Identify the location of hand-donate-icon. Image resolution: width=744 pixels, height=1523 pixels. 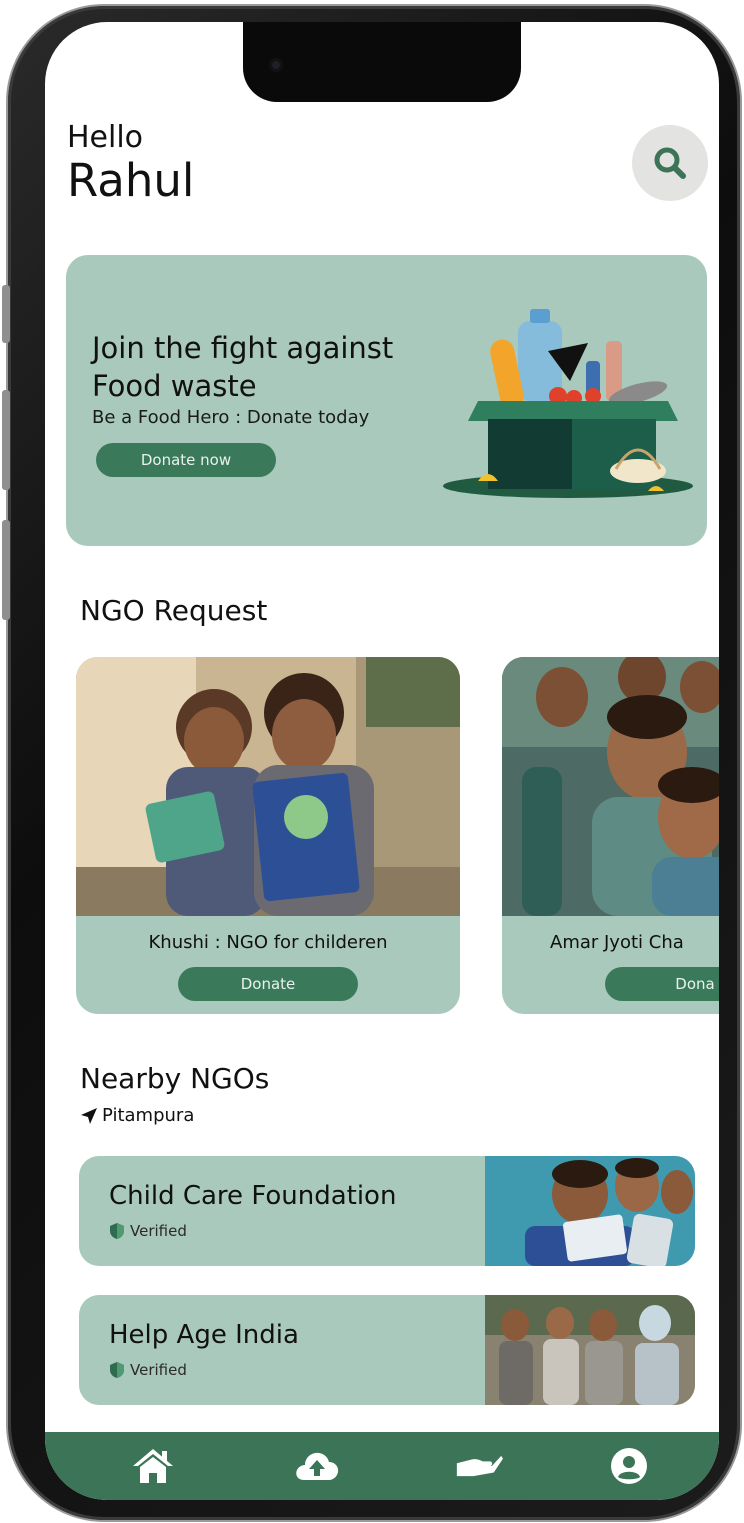
(479, 1466).